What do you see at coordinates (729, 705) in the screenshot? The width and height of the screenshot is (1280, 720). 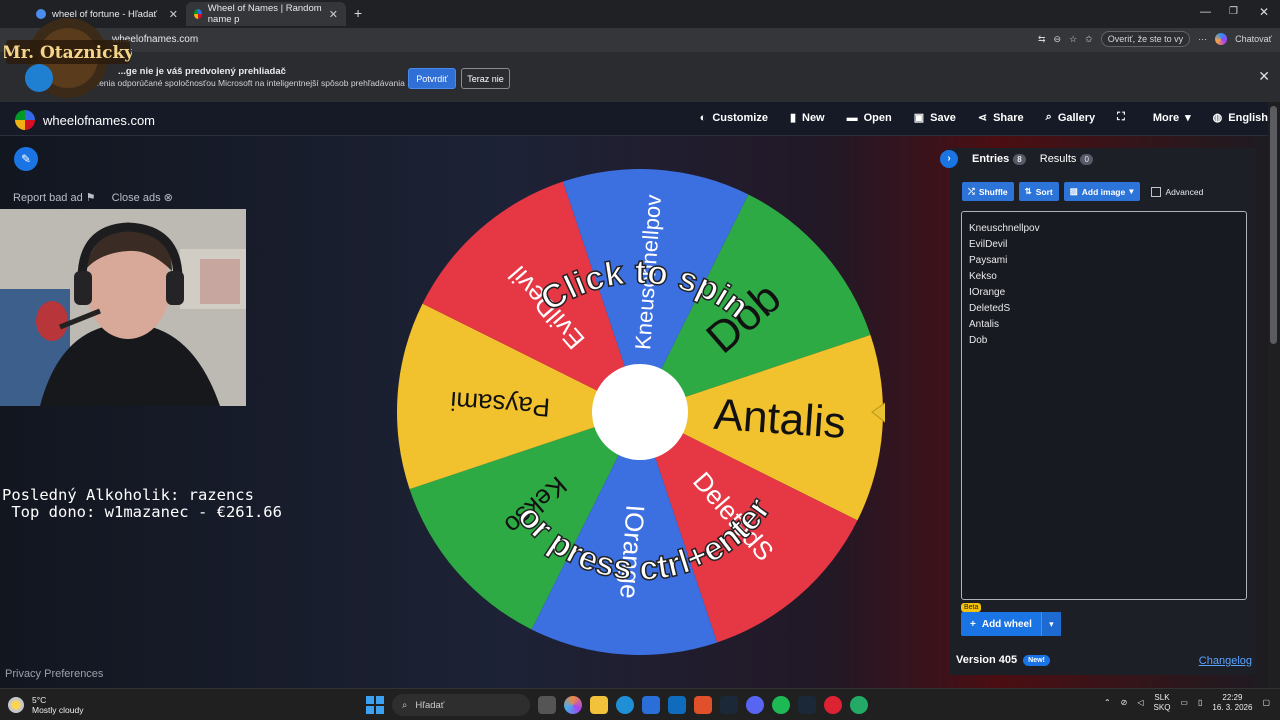 I see `steam-icon` at bounding box center [729, 705].